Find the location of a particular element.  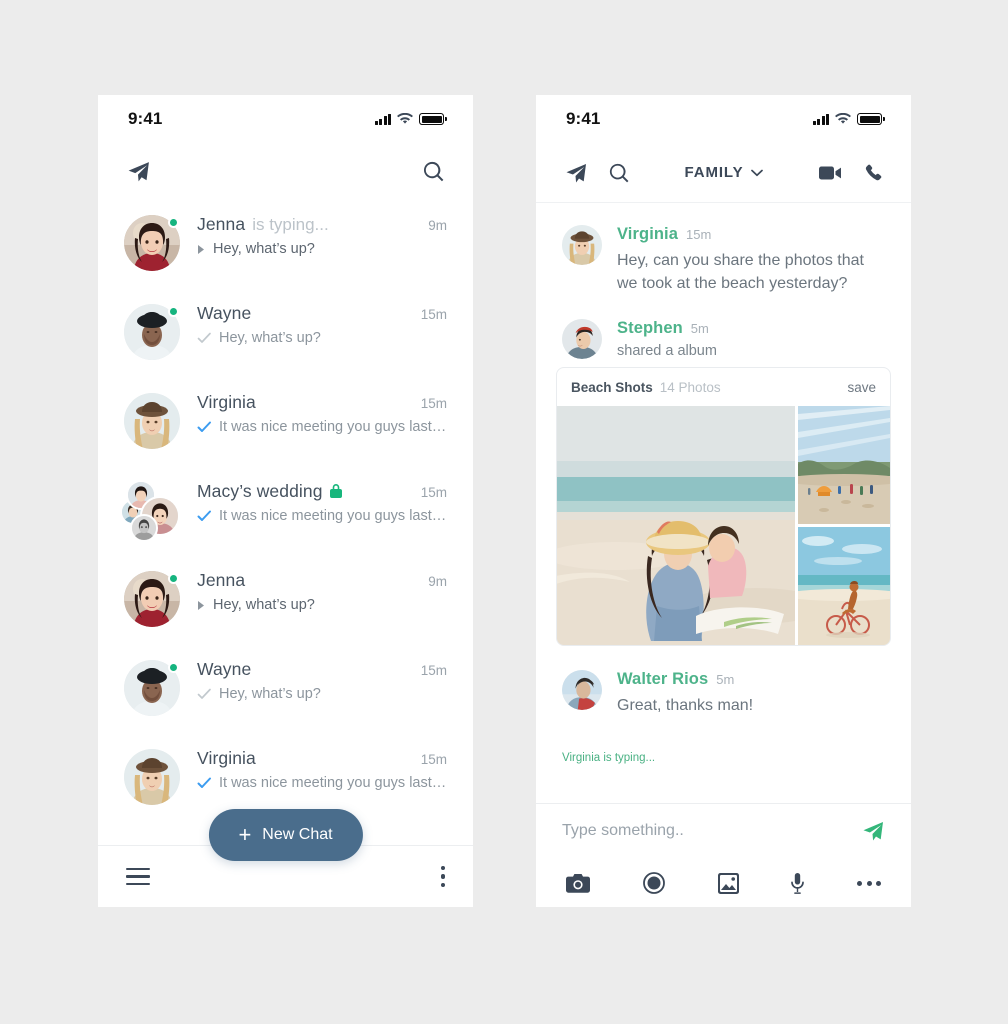

photo-gallery-icon is located at coordinates (728, 883).